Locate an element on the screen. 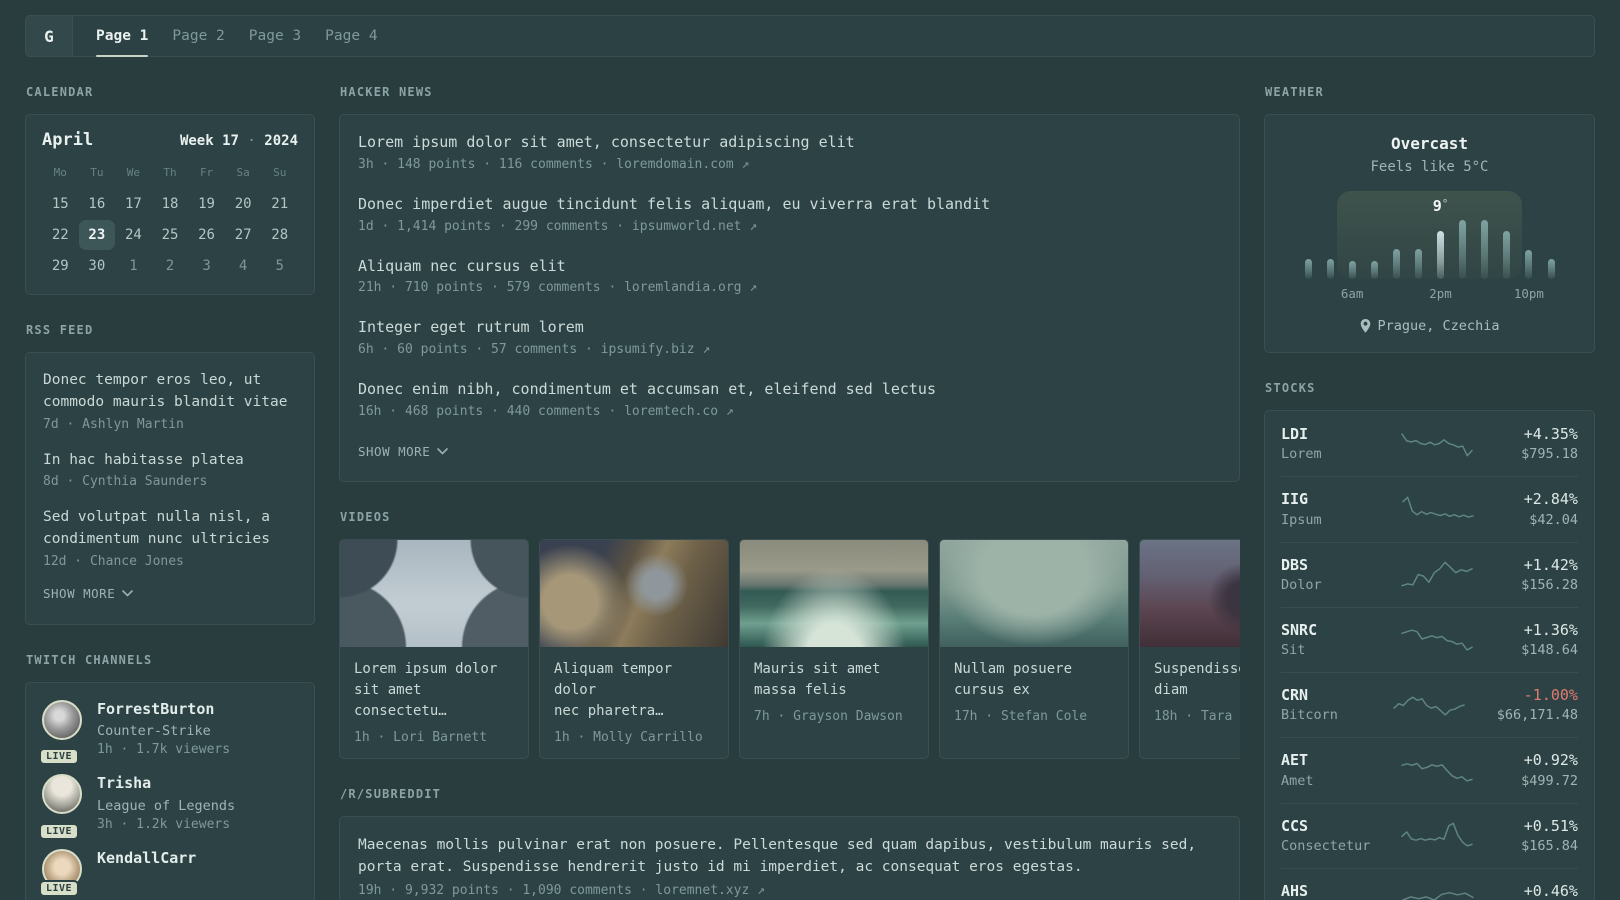  video-title: Suspendisse diam is located at coordinates (1197, 680).